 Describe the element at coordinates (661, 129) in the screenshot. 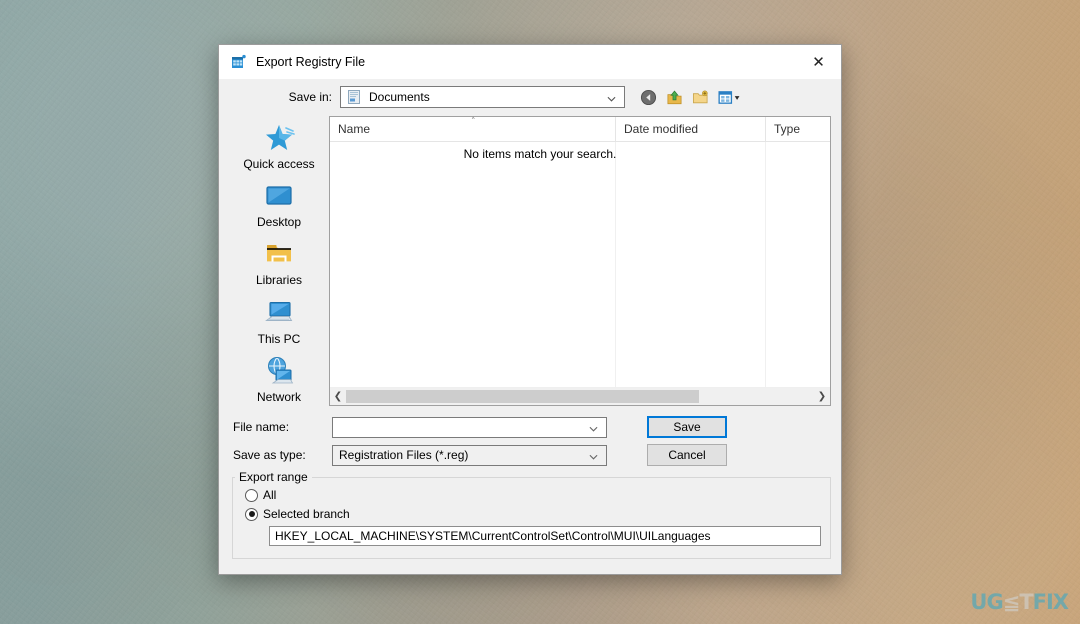

I see `column-header-label: Date modified` at that location.